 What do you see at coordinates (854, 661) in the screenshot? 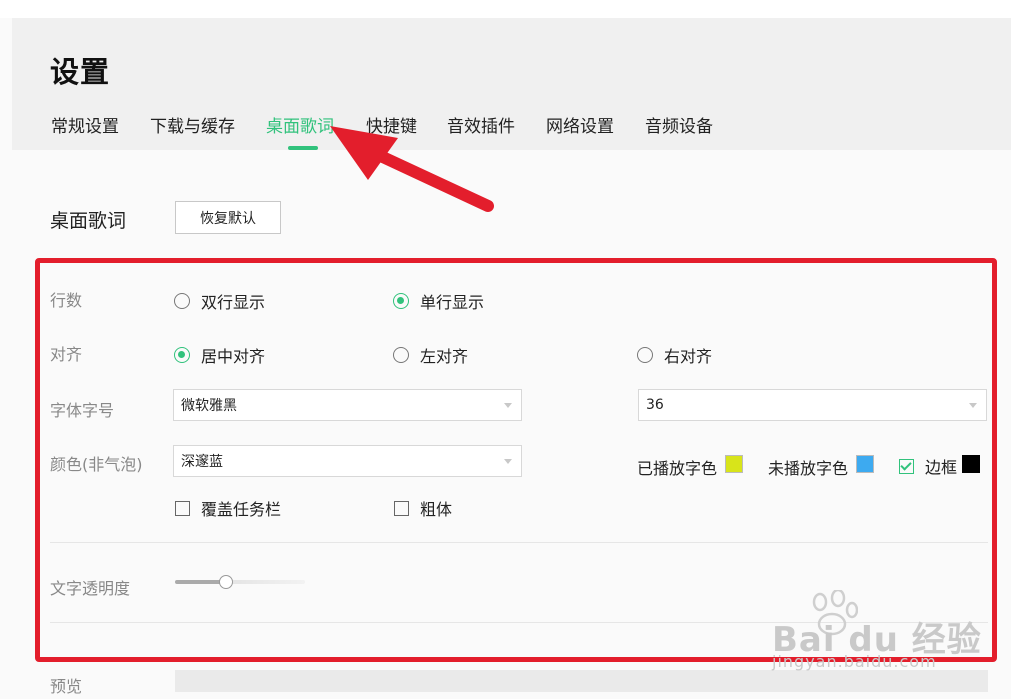
I see `watermark-url: jingyan.baidu.com` at bounding box center [854, 661].